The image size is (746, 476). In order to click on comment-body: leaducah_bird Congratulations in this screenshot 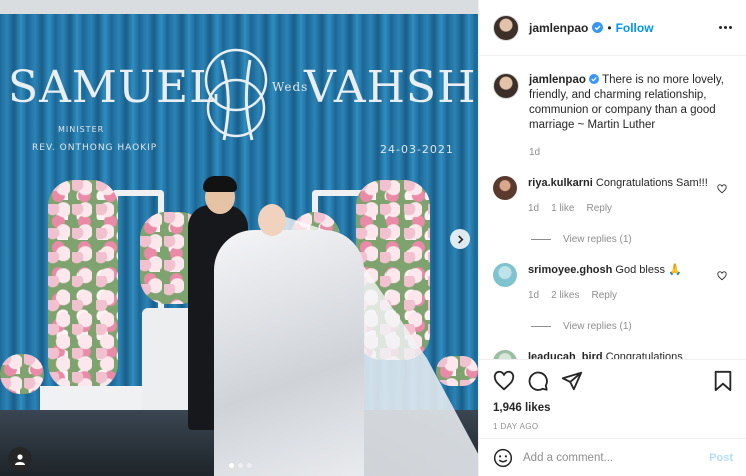, I will do `click(623, 354)`.